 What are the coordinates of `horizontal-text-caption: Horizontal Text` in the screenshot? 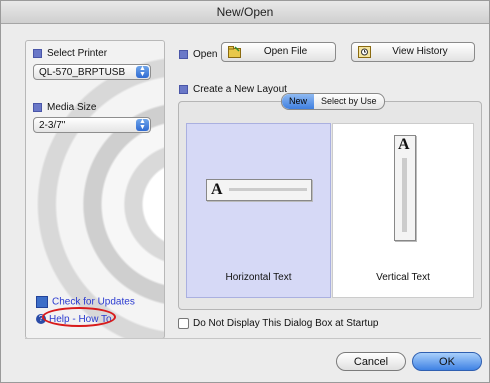 It's located at (258, 277).